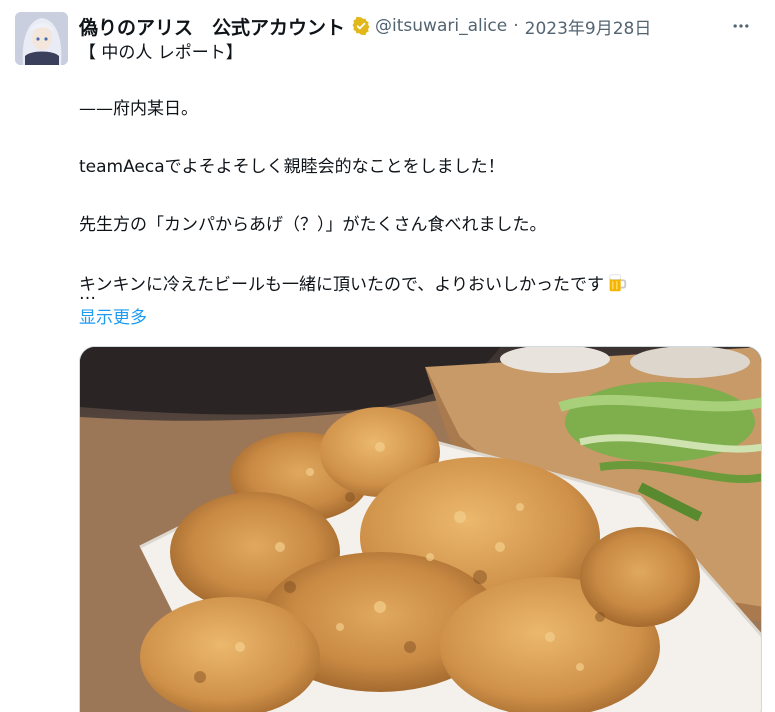 This screenshot has width=775, height=712. Describe the element at coordinates (361, 26) in the screenshot. I see `verified-badge-icon` at that location.